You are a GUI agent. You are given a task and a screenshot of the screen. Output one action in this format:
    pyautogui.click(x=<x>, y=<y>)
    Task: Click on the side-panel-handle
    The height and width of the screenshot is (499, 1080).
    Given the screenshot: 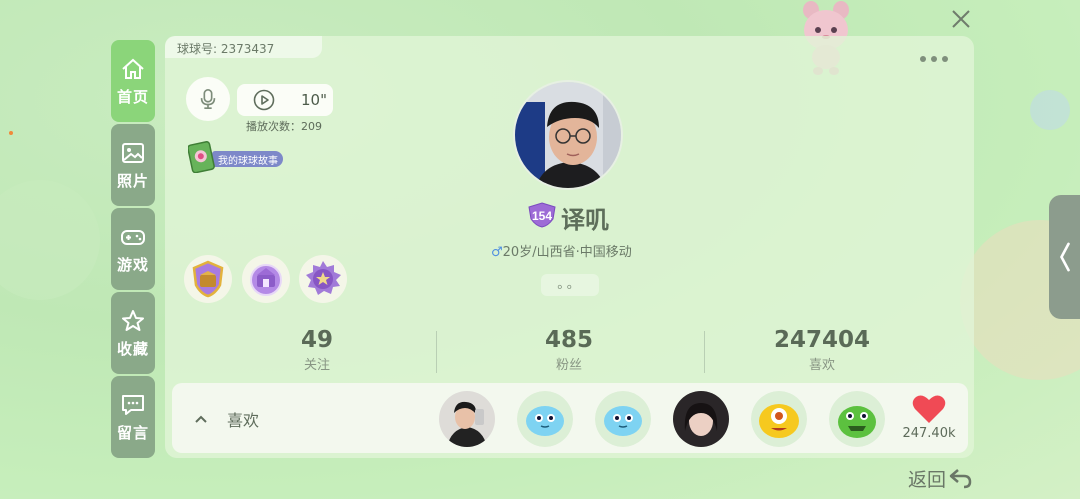 What is the action you would take?
    pyautogui.click(x=1064, y=257)
    